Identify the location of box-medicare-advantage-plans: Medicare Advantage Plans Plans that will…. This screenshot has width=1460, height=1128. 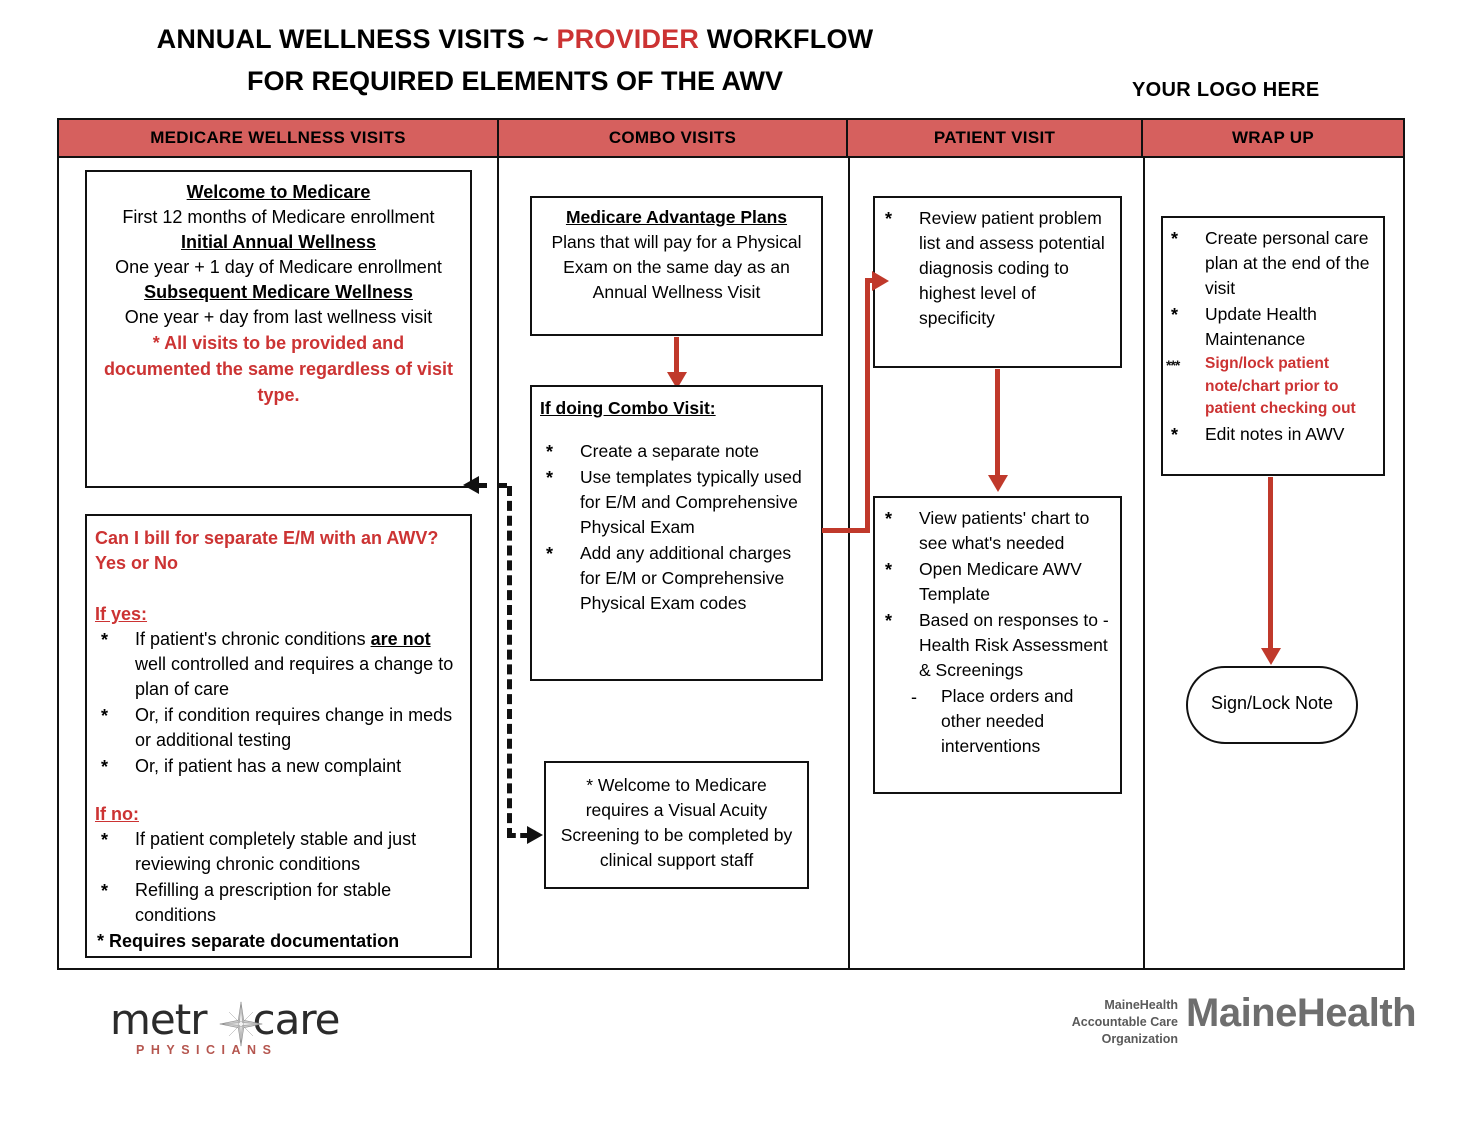
(676, 266).